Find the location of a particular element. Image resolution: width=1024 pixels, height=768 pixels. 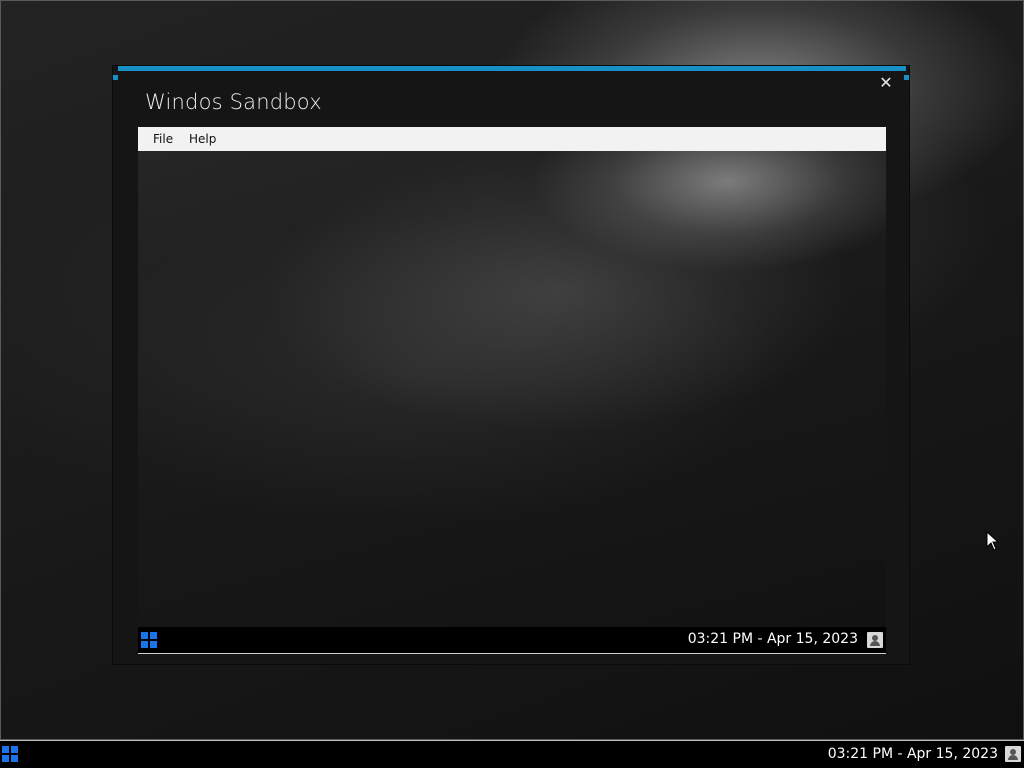

start-button is located at coordinates (10, 754).